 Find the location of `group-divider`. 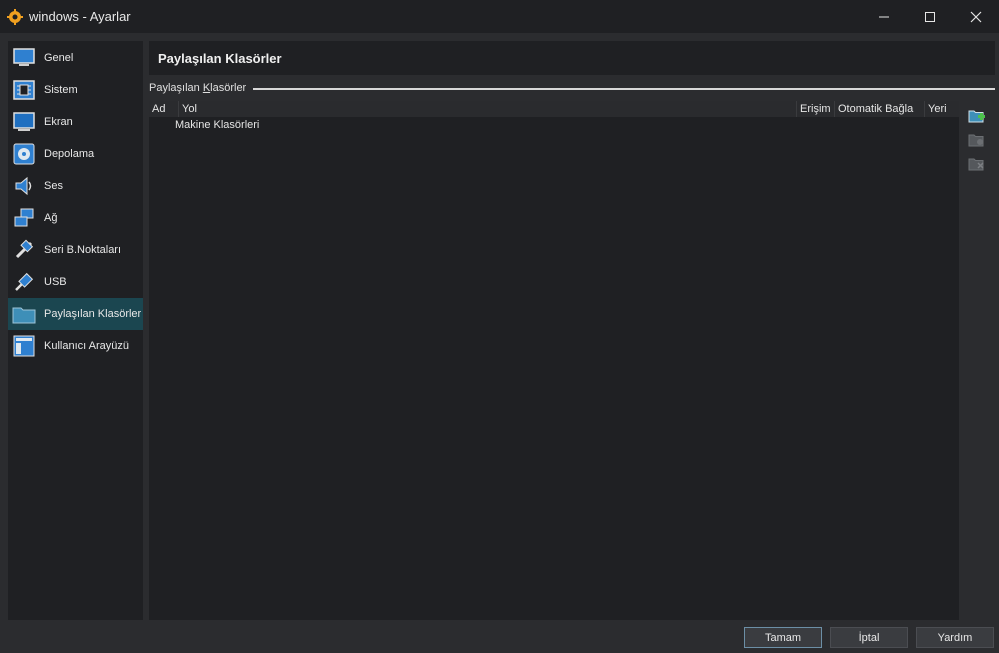

group-divider is located at coordinates (624, 88).